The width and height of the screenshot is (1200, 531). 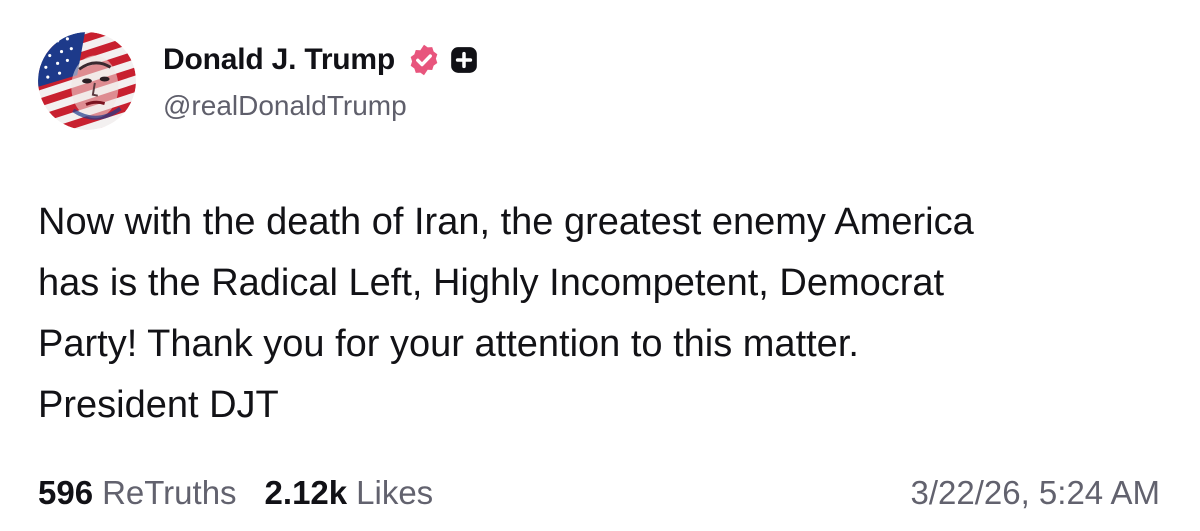 I want to click on verified-badge-icon, so click(x=424, y=60).